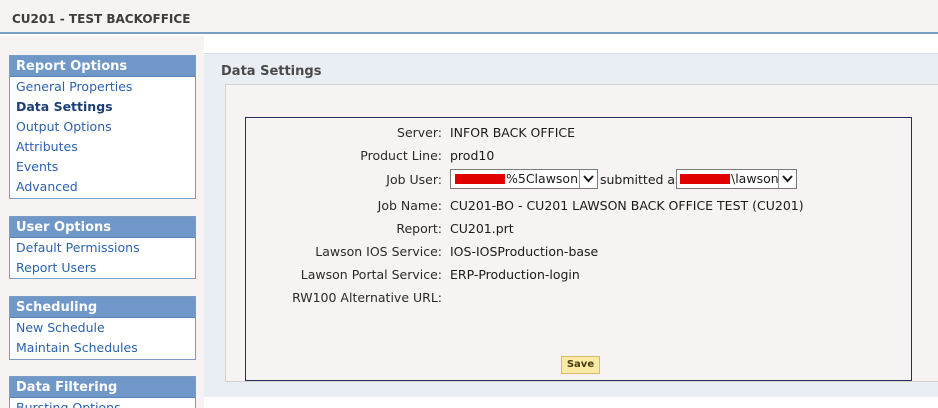 The height and width of the screenshot is (408, 938). What do you see at coordinates (102, 227) in the screenshot?
I see `user-options-header: User Options` at bounding box center [102, 227].